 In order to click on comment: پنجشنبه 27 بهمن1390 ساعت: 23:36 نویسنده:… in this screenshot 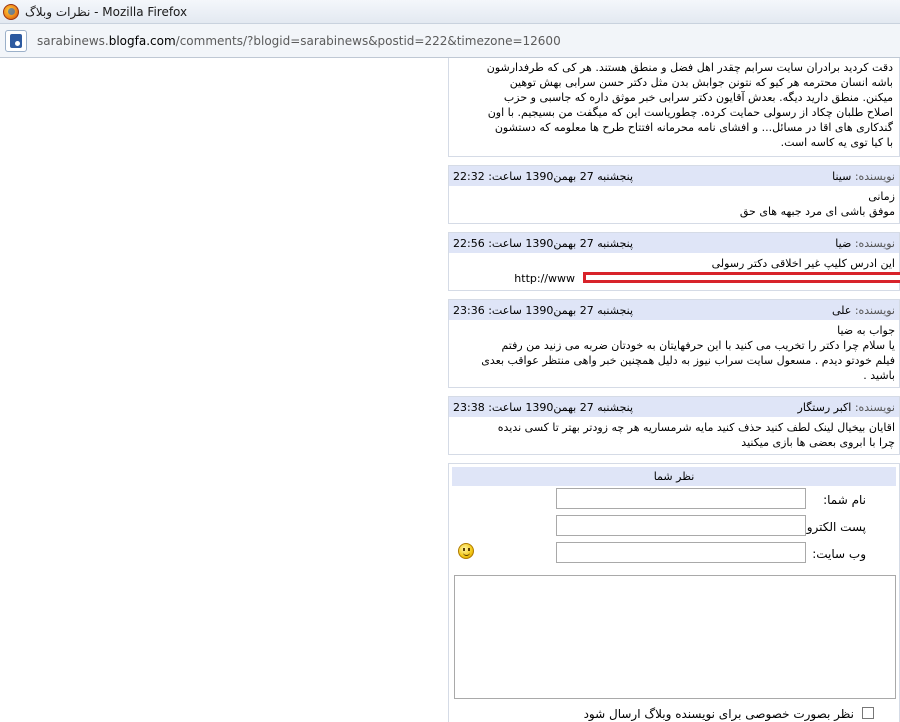, I will do `click(674, 343)`.